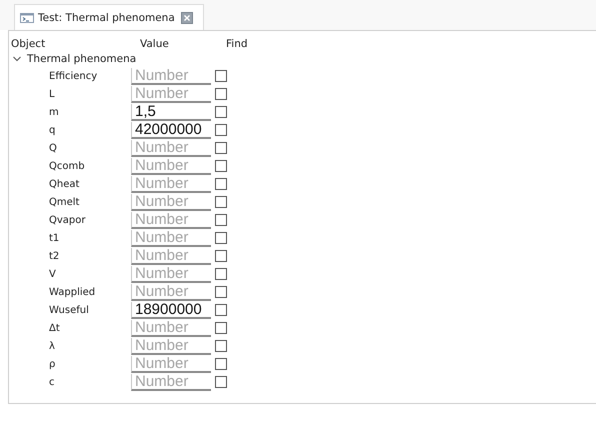 The width and height of the screenshot is (596, 428). I want to click on column-header: Value, so click(155, 44).